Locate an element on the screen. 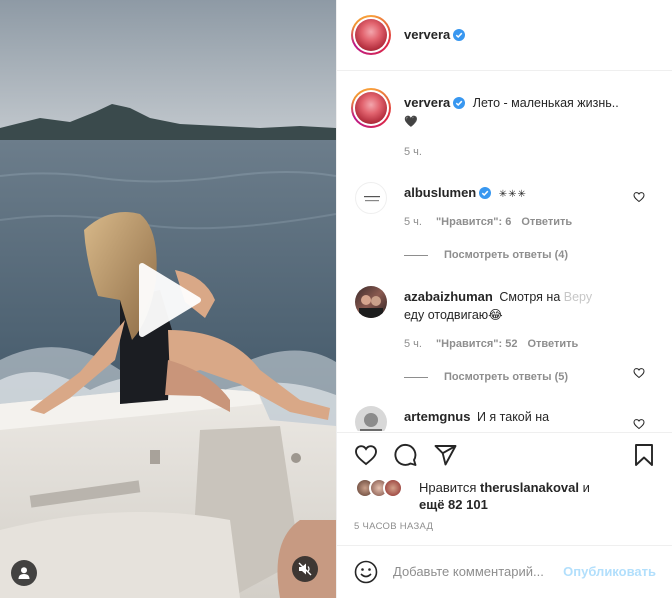 The height and width of the screenshot is (598, 672). caption-avatar is located at coordinates (371, 108).